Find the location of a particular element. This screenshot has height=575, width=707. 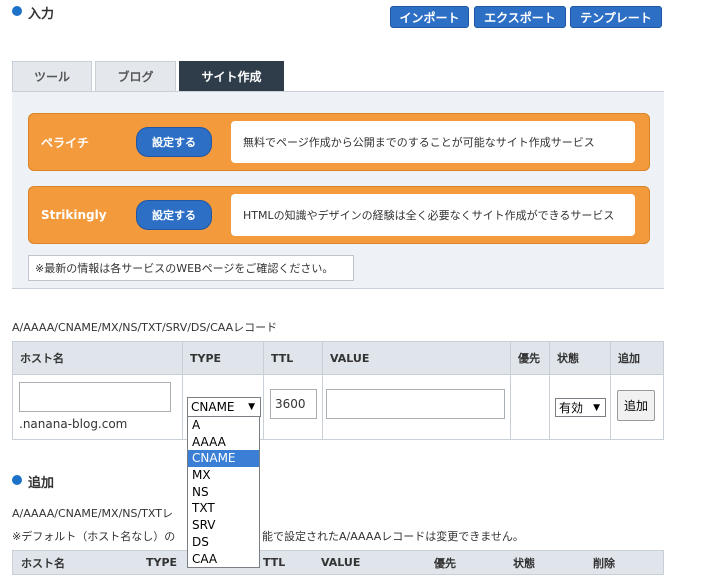

ttl-input: 3600 is located at coordinates (293, 404).